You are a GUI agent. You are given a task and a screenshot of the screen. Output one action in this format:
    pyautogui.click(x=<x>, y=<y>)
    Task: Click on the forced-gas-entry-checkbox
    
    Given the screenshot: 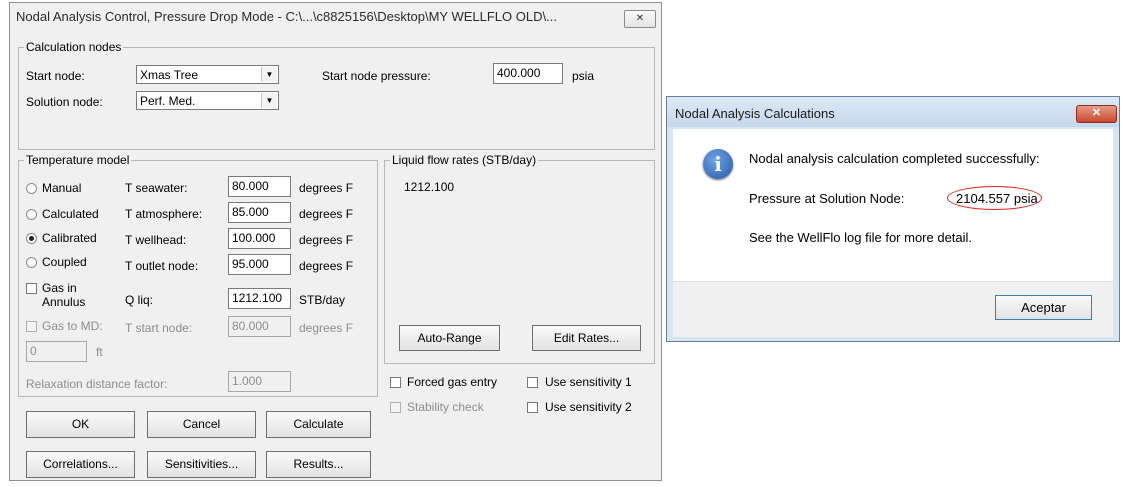 What is the action you would take?
    pyautogui.click(x=395, y=382)
    